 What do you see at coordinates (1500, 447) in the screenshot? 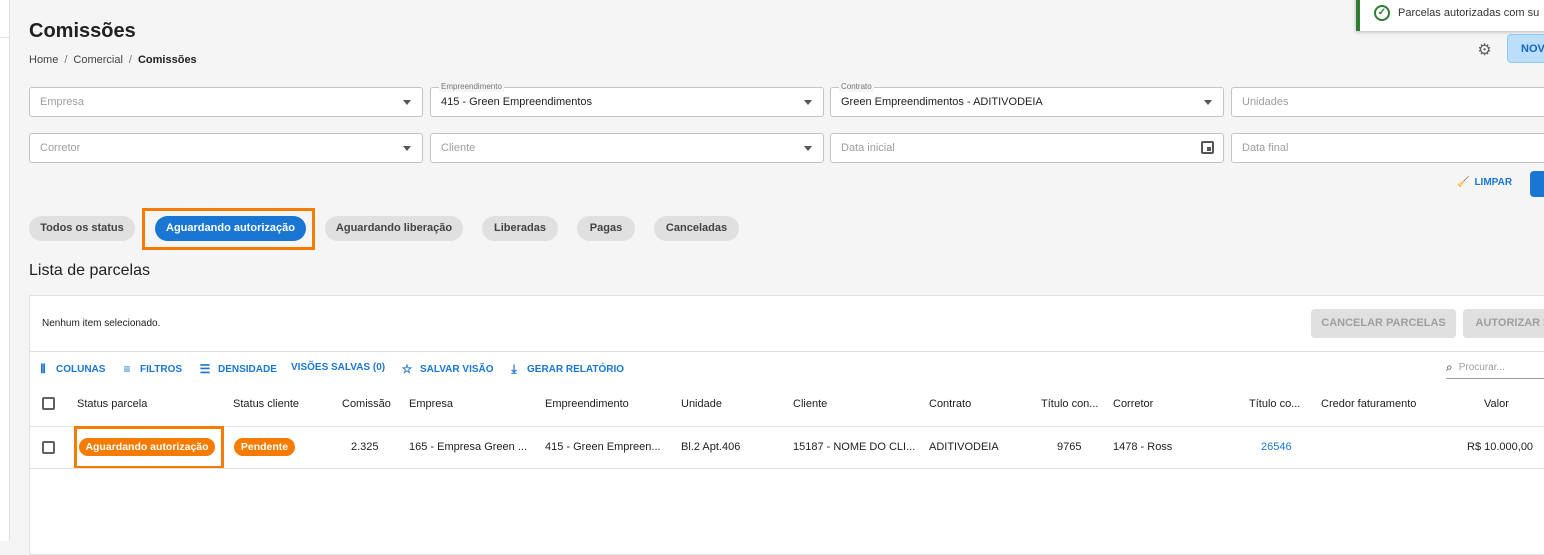
I see `cell-valor: R$ 10.000,00` at bounding box center [1500, 447].